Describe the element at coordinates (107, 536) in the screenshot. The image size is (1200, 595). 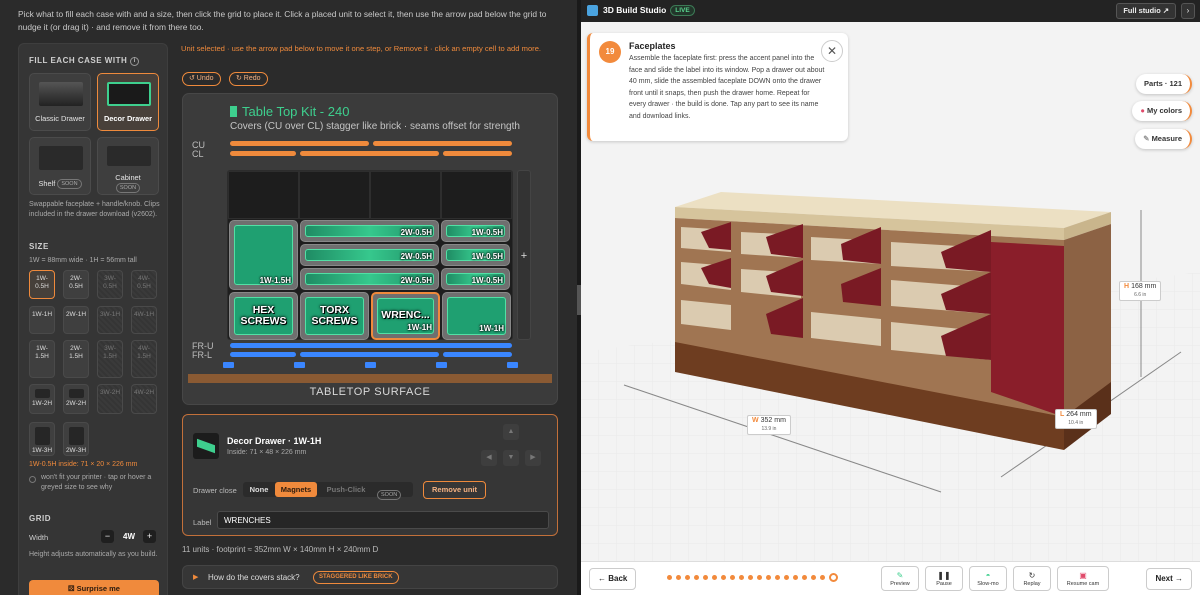
I see `width-decrement-button: −` at that location.